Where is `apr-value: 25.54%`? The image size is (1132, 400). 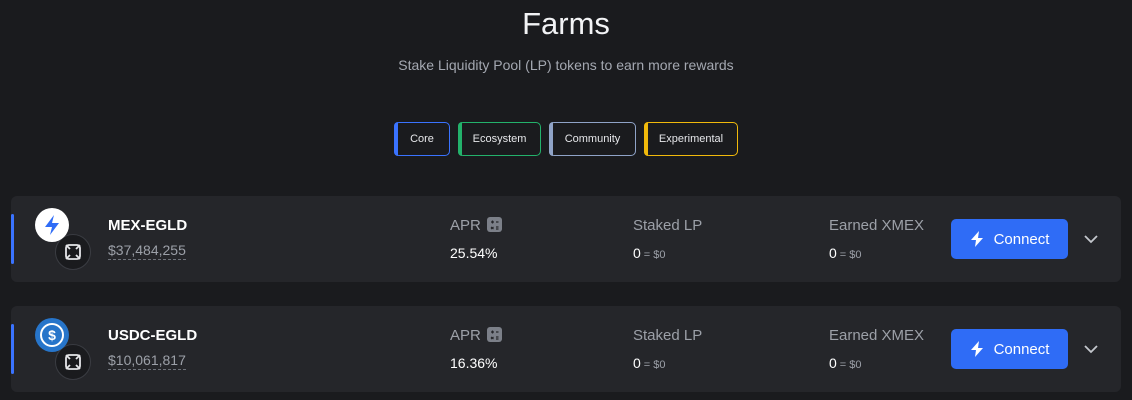 apr-value: 25.54% is located at coordinates (474, 253).